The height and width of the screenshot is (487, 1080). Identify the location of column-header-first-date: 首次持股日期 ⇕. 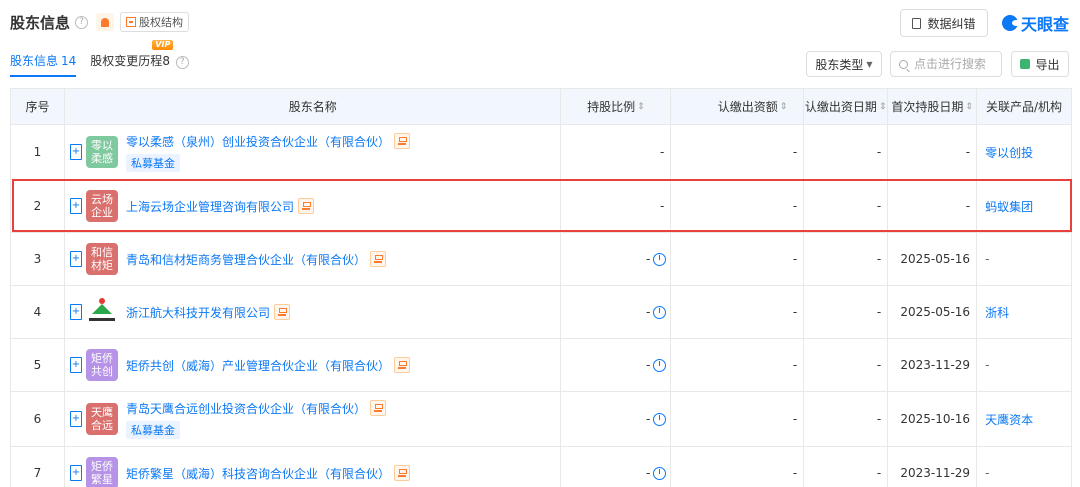
(933, 106).